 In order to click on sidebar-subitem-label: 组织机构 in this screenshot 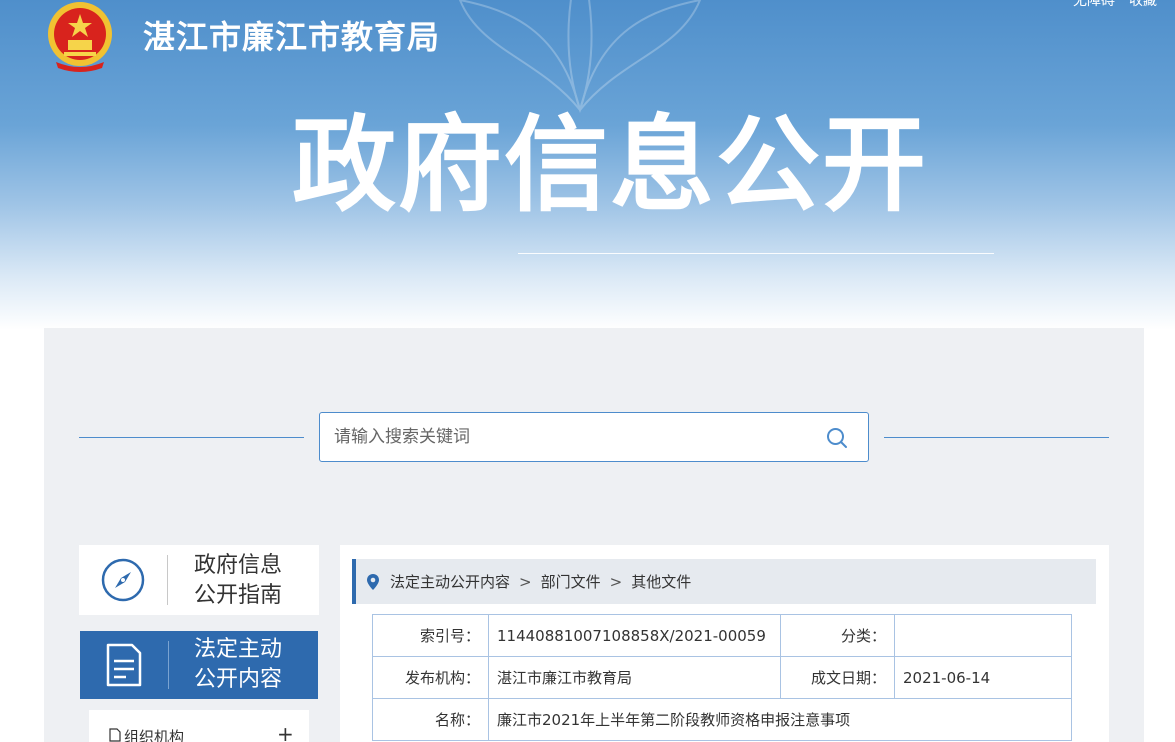, I will do `click(154, 735)`.